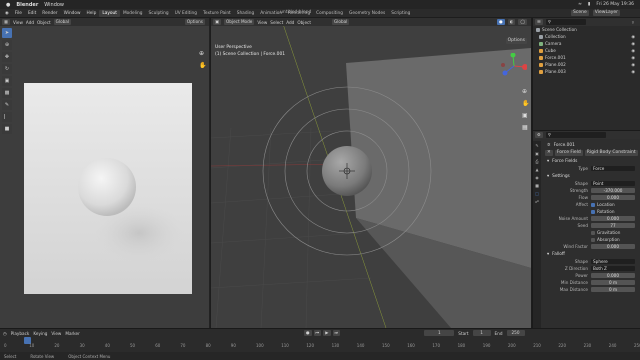 Image resolution: width=640 pixels, height=360 pixels. What do you see at coordinates (329, 13) in the screenshot?
I see `tab-compositing: Compositing` at bounding box center [329, 13].